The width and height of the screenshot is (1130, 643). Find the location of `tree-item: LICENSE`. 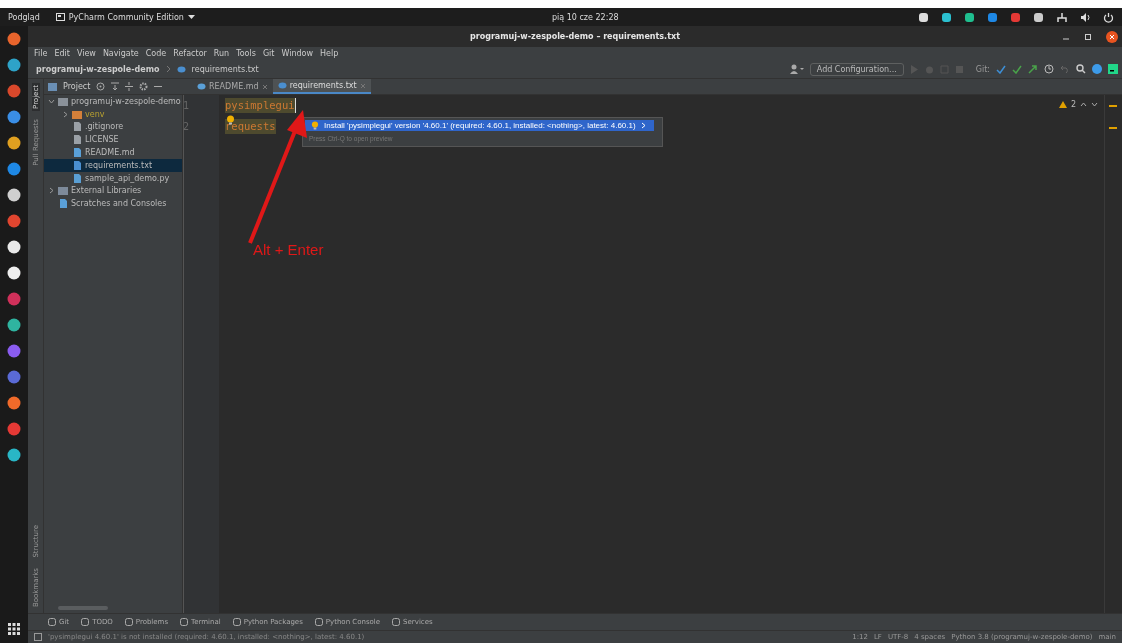

tree-item: LICENSE is located at coordinates (113, 140).